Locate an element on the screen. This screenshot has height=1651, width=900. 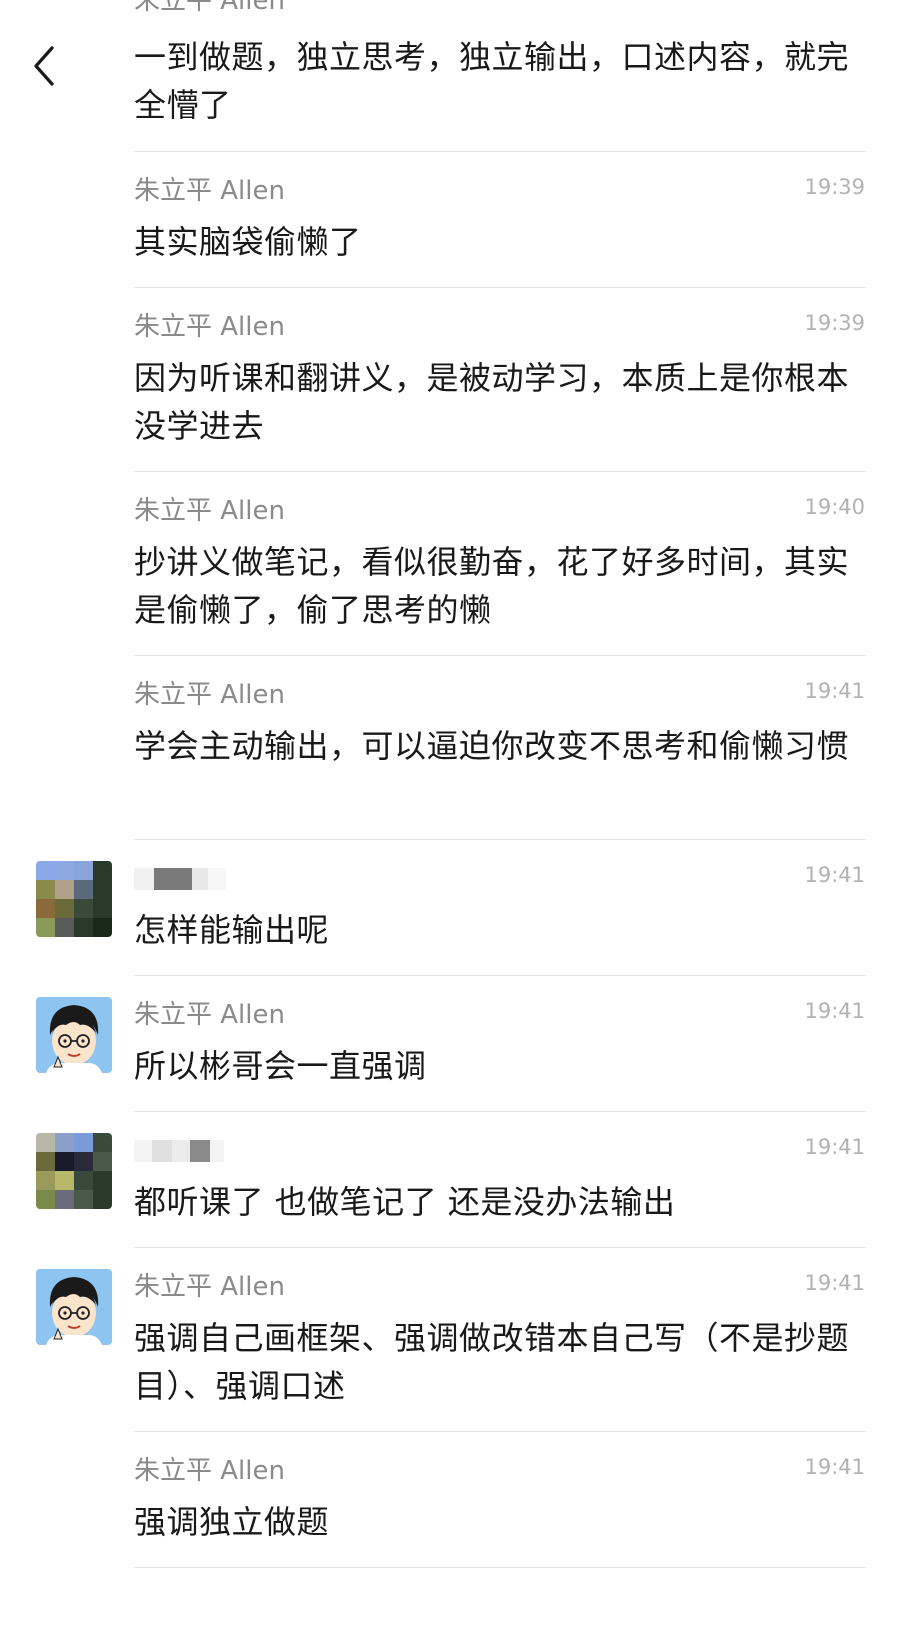
message-item: 朱立平 Allen 一到做题，独立思考，独立输出，口述内容，就完全懵了 is located at coordinates (450, 76).